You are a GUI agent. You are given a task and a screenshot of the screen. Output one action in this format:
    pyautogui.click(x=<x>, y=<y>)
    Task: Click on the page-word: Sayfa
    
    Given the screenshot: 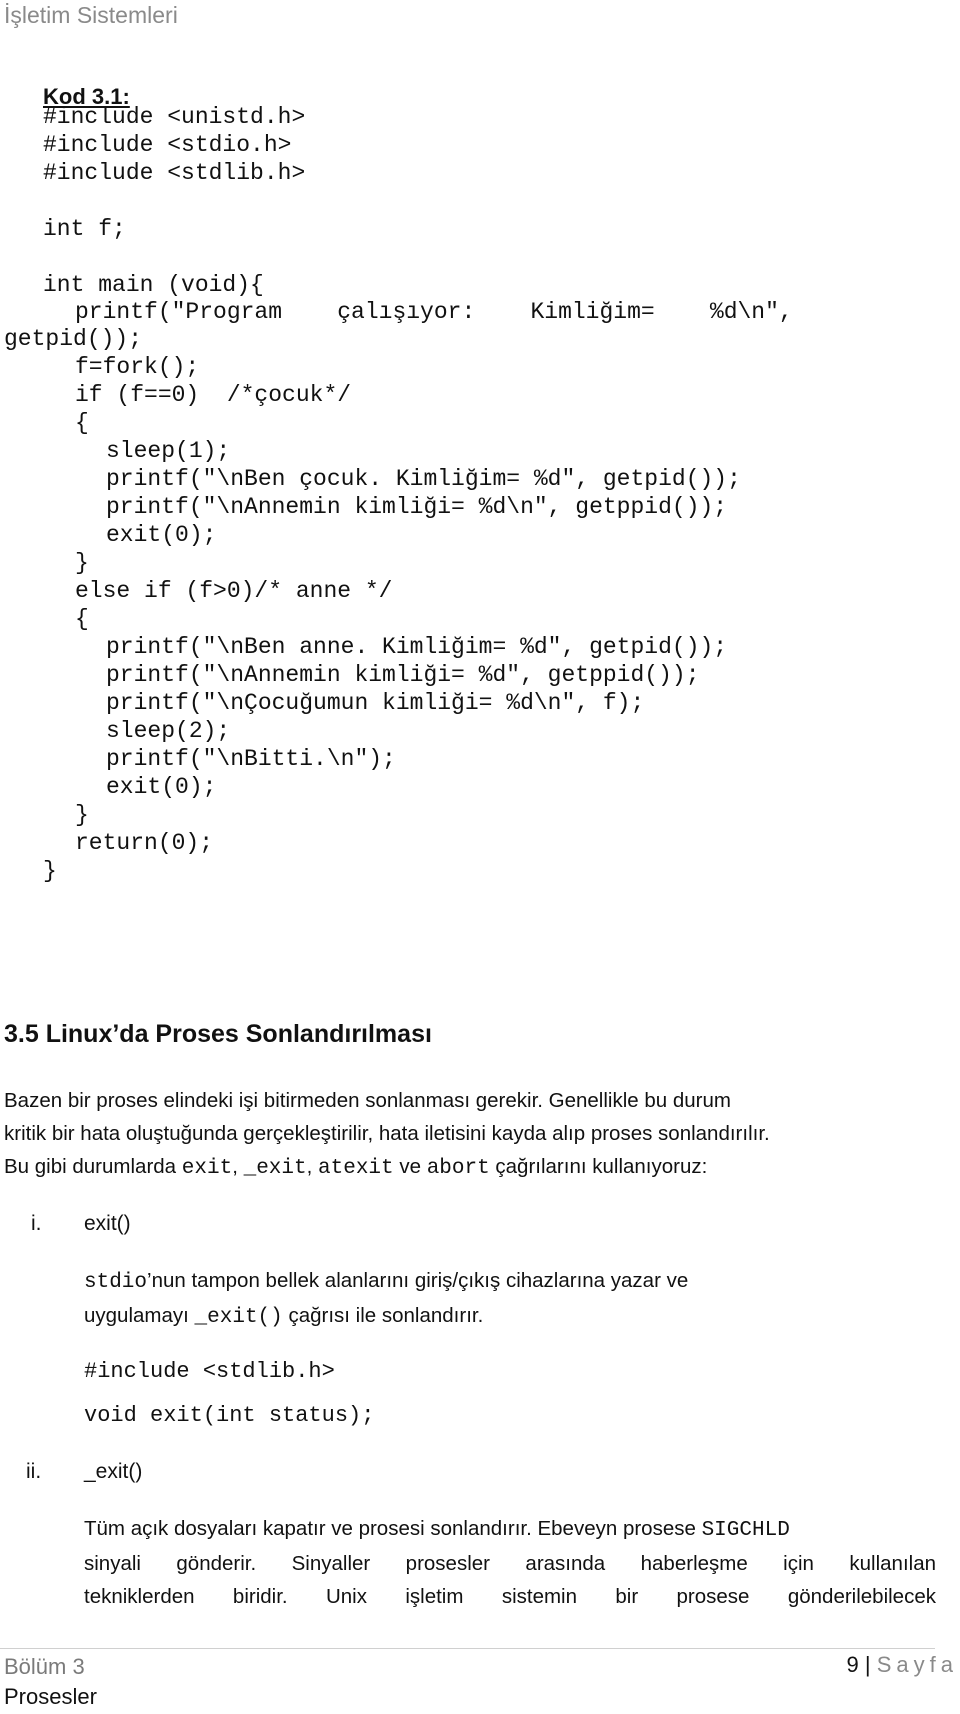 What is the action you would take?
    pyautogui.click(x=917, y=1664)
    